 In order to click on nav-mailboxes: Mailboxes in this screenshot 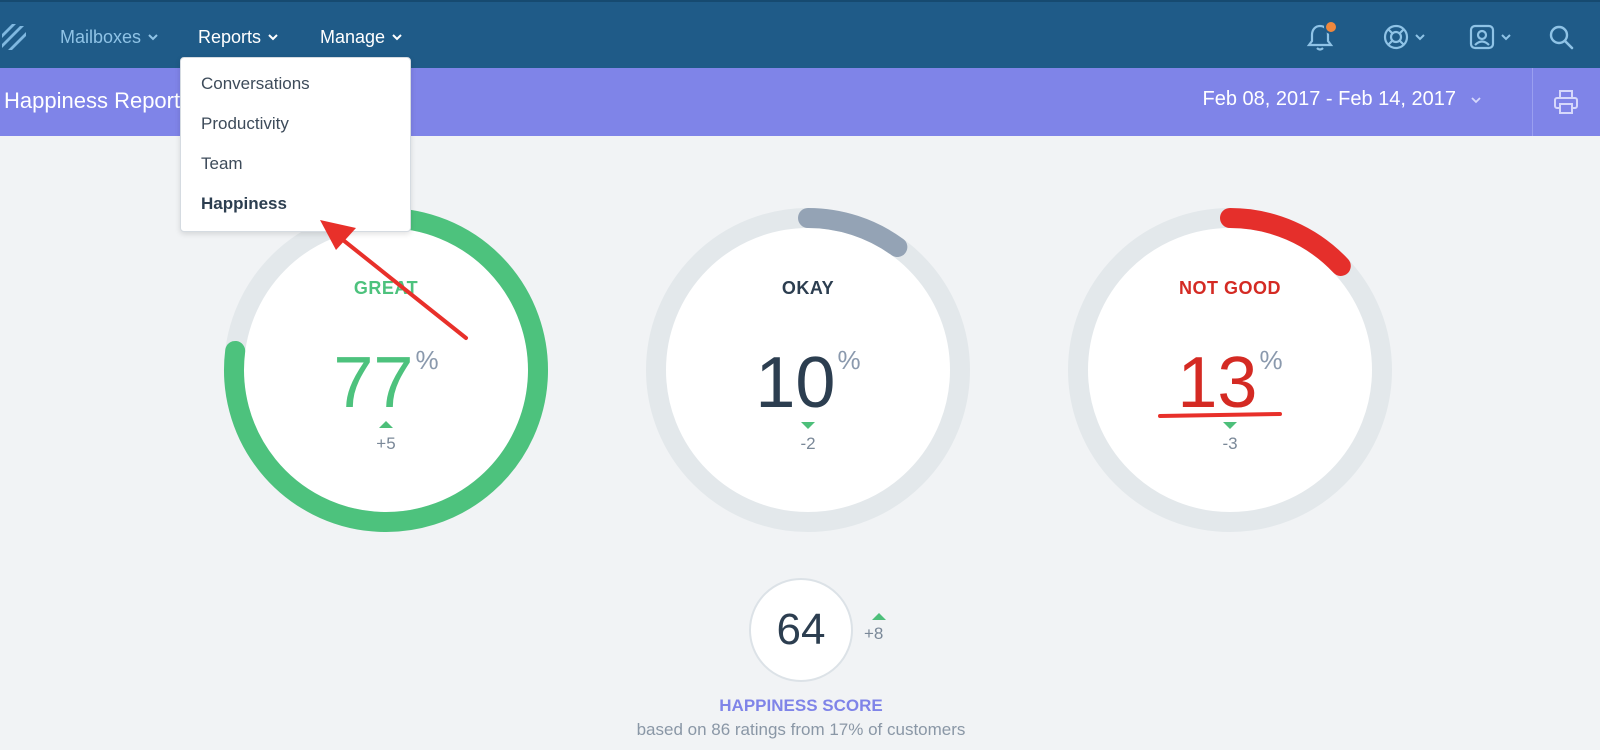, I will do `click(109, 37)`.